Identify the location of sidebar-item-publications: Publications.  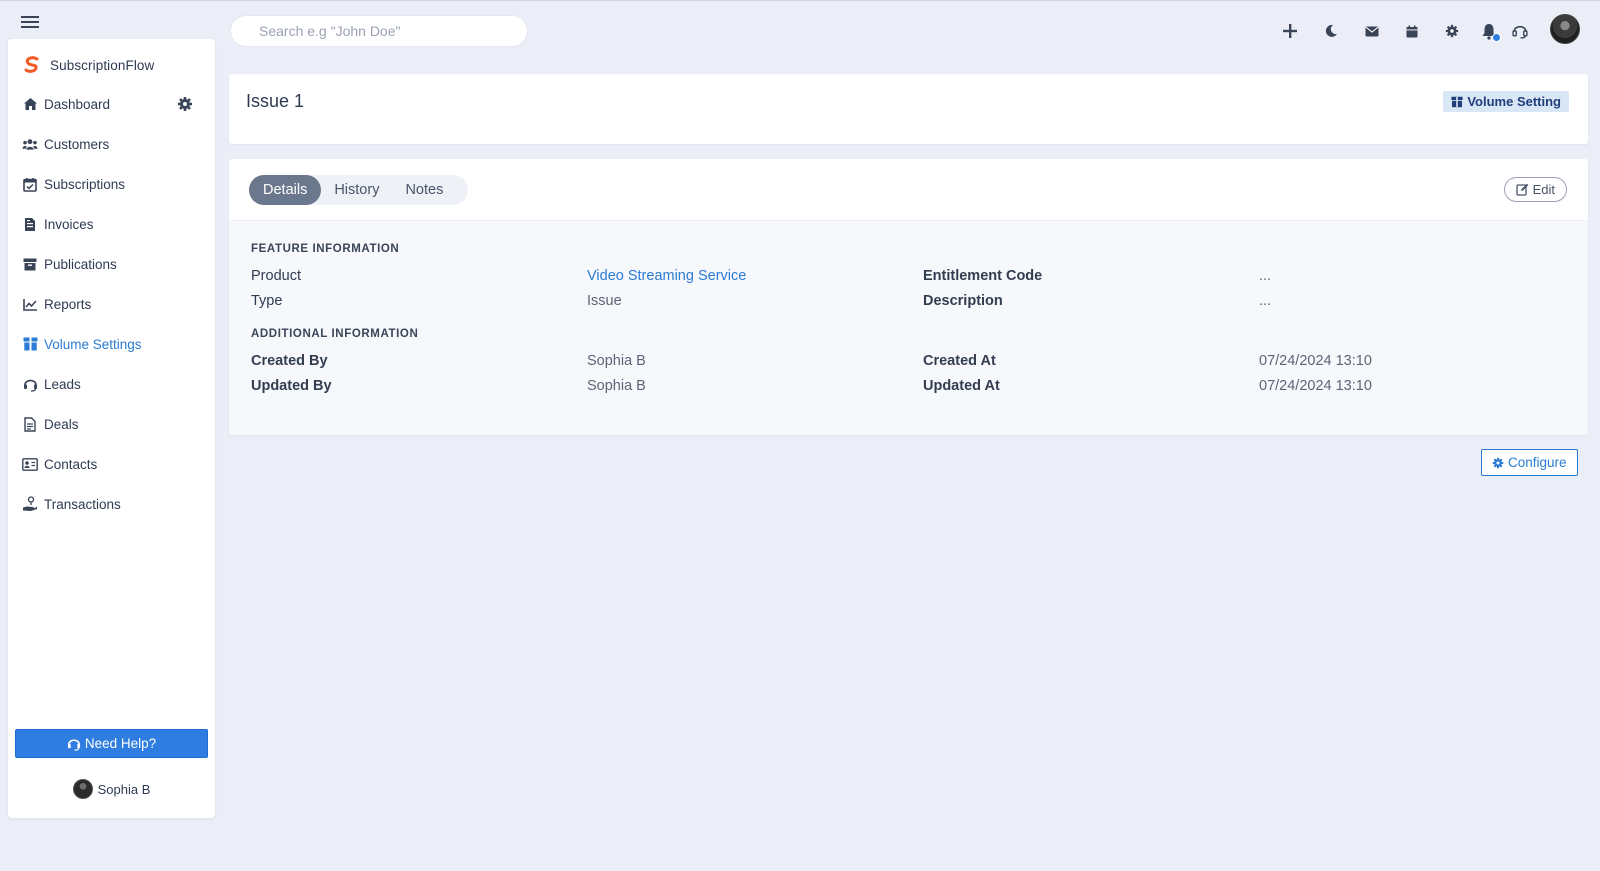
(111, 264).